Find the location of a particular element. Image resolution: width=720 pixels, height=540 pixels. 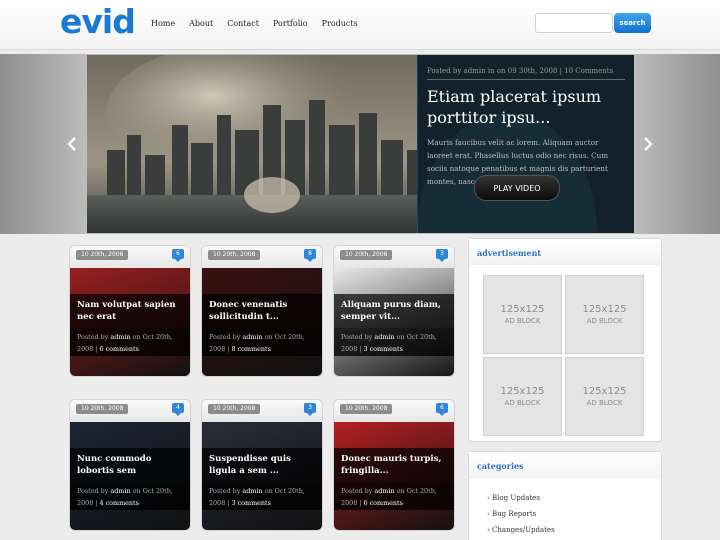

post-title: Nam volutpat sapien nec erat is located at coordinates (131, 311).